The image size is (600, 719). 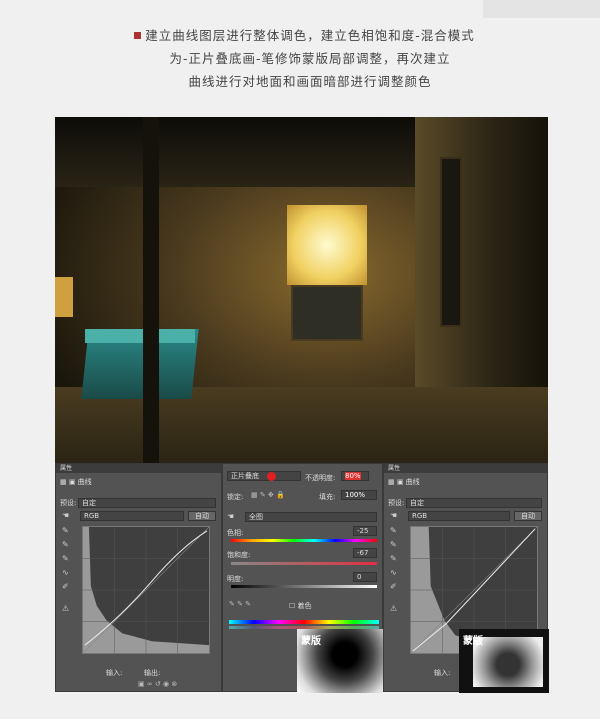 What do you see at coordinates (304, 540) in the screenshot?
I see `hue-slider` at bounding box center [304, 540].